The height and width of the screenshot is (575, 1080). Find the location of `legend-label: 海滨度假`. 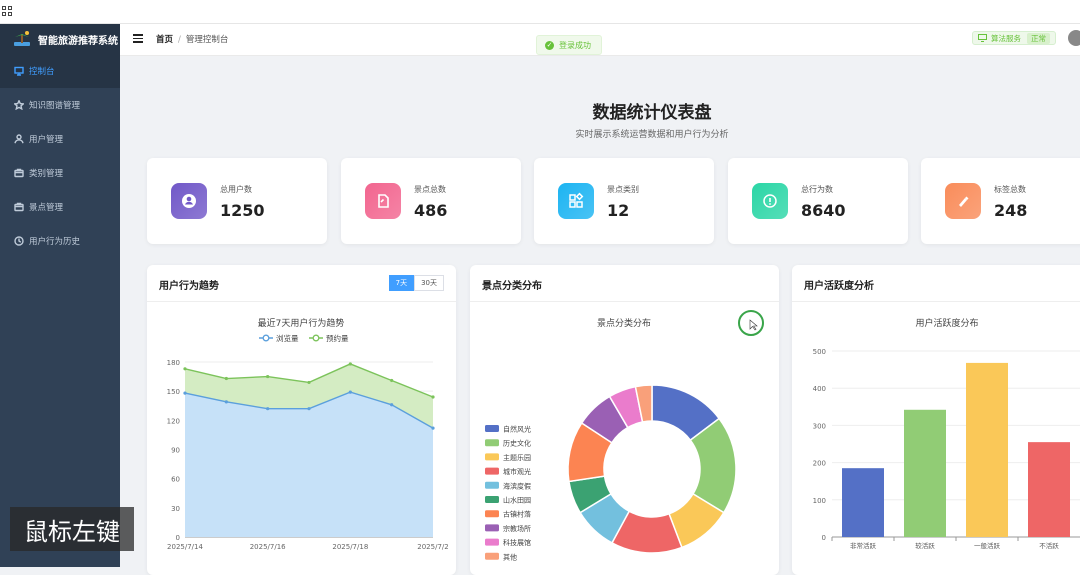

legend-label: 海滨度假 is located at coordinates (517, 485).